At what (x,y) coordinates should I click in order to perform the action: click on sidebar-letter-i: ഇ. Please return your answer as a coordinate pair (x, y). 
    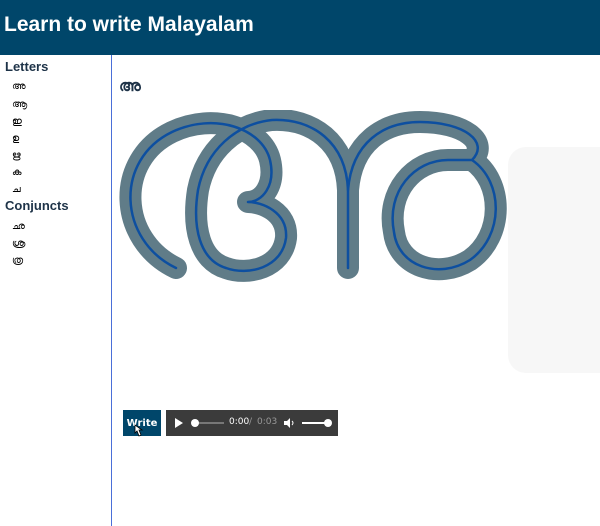
    Looking at the image, I should click on (17, 121).